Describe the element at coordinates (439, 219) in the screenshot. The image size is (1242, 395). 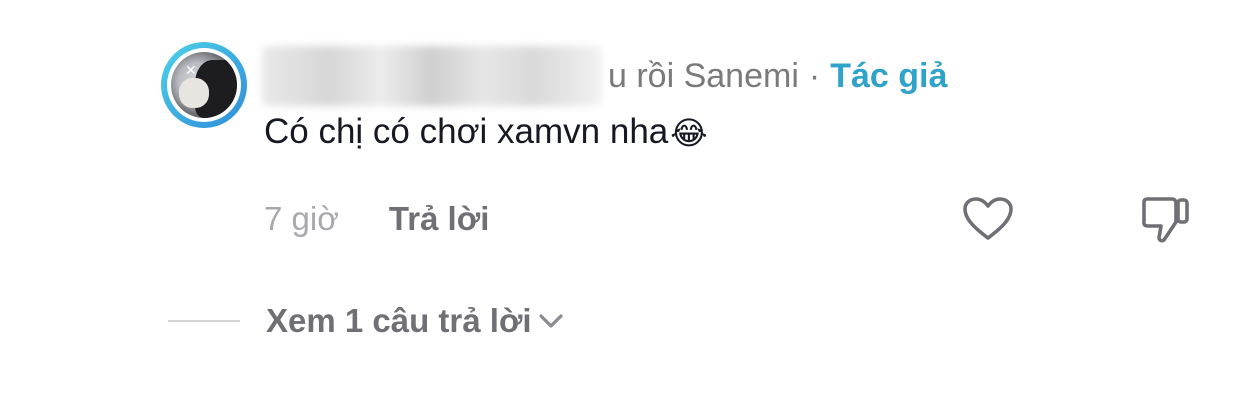
I see `reply-button: Trả lời` at that location.